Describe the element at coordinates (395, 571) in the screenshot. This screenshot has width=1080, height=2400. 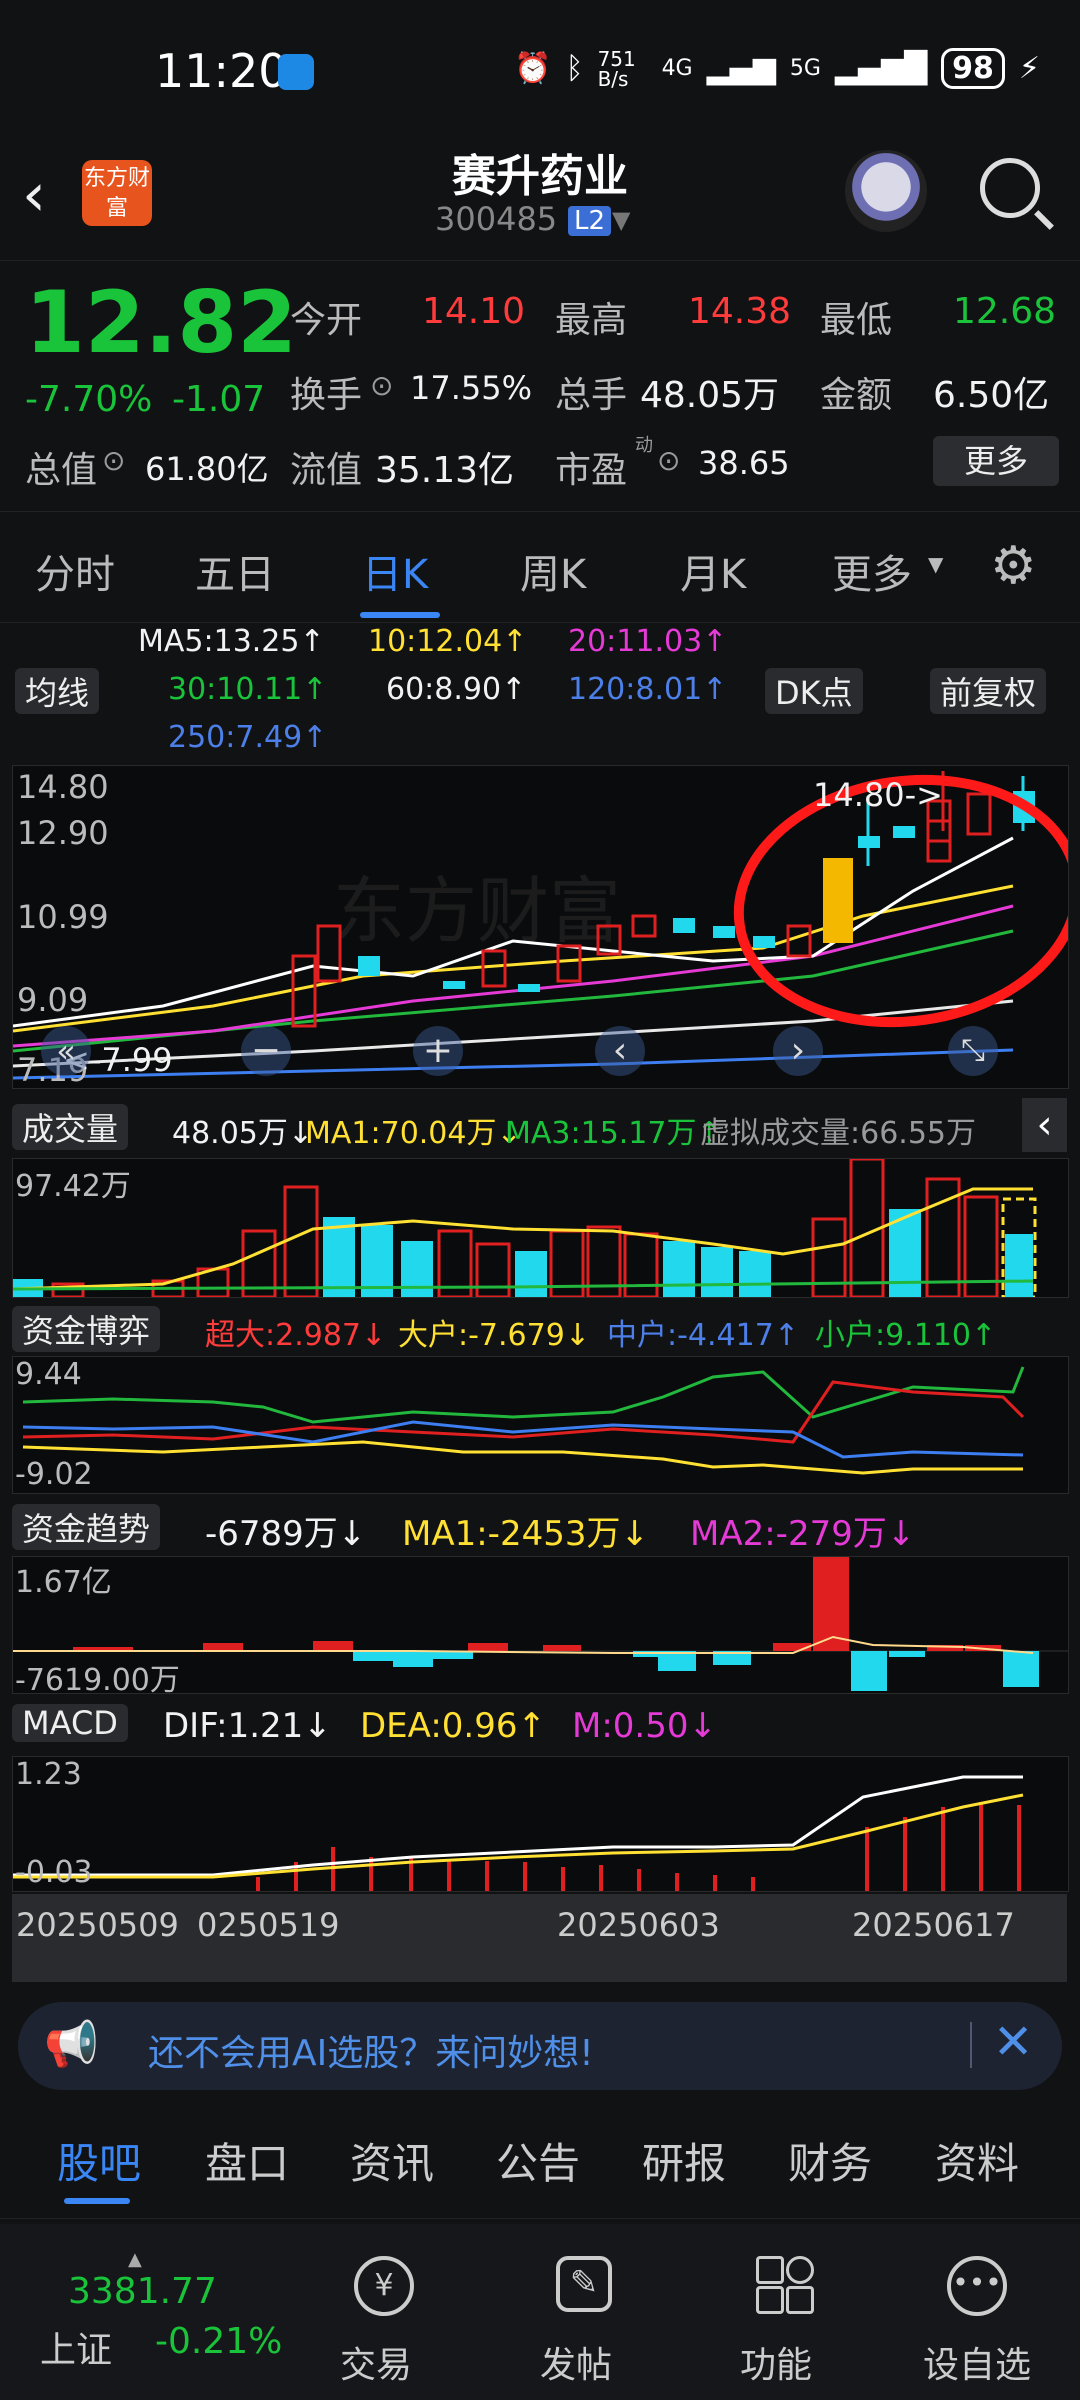
I see `tab-daily-k: 日K` at that location.